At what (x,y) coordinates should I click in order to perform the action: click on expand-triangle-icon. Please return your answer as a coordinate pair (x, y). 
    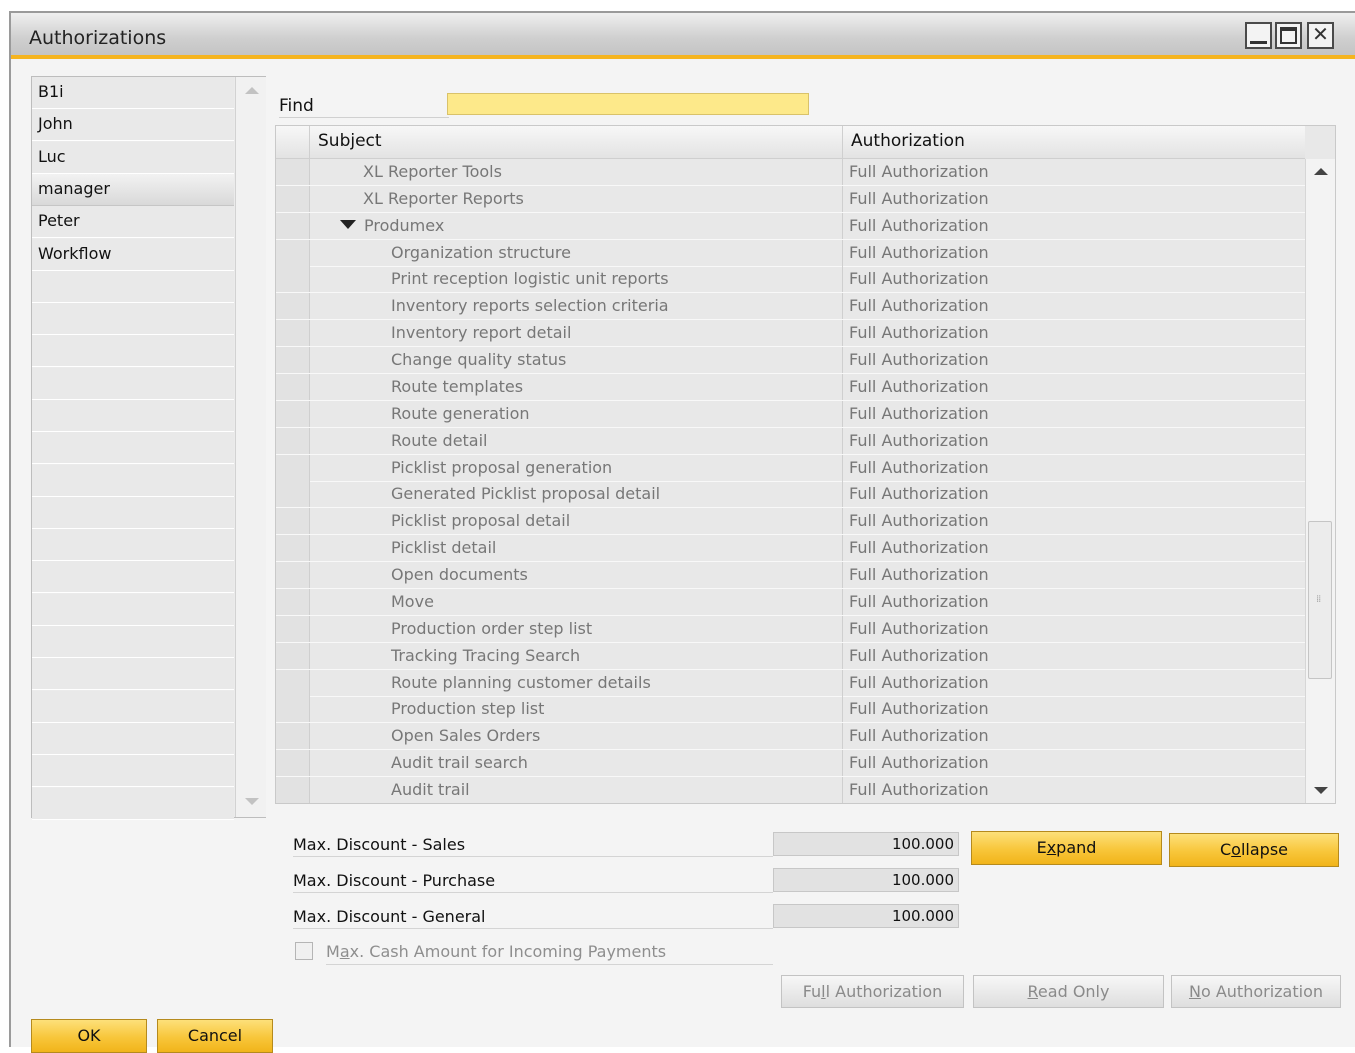
    Looking at the image, I should click on (348, 224).